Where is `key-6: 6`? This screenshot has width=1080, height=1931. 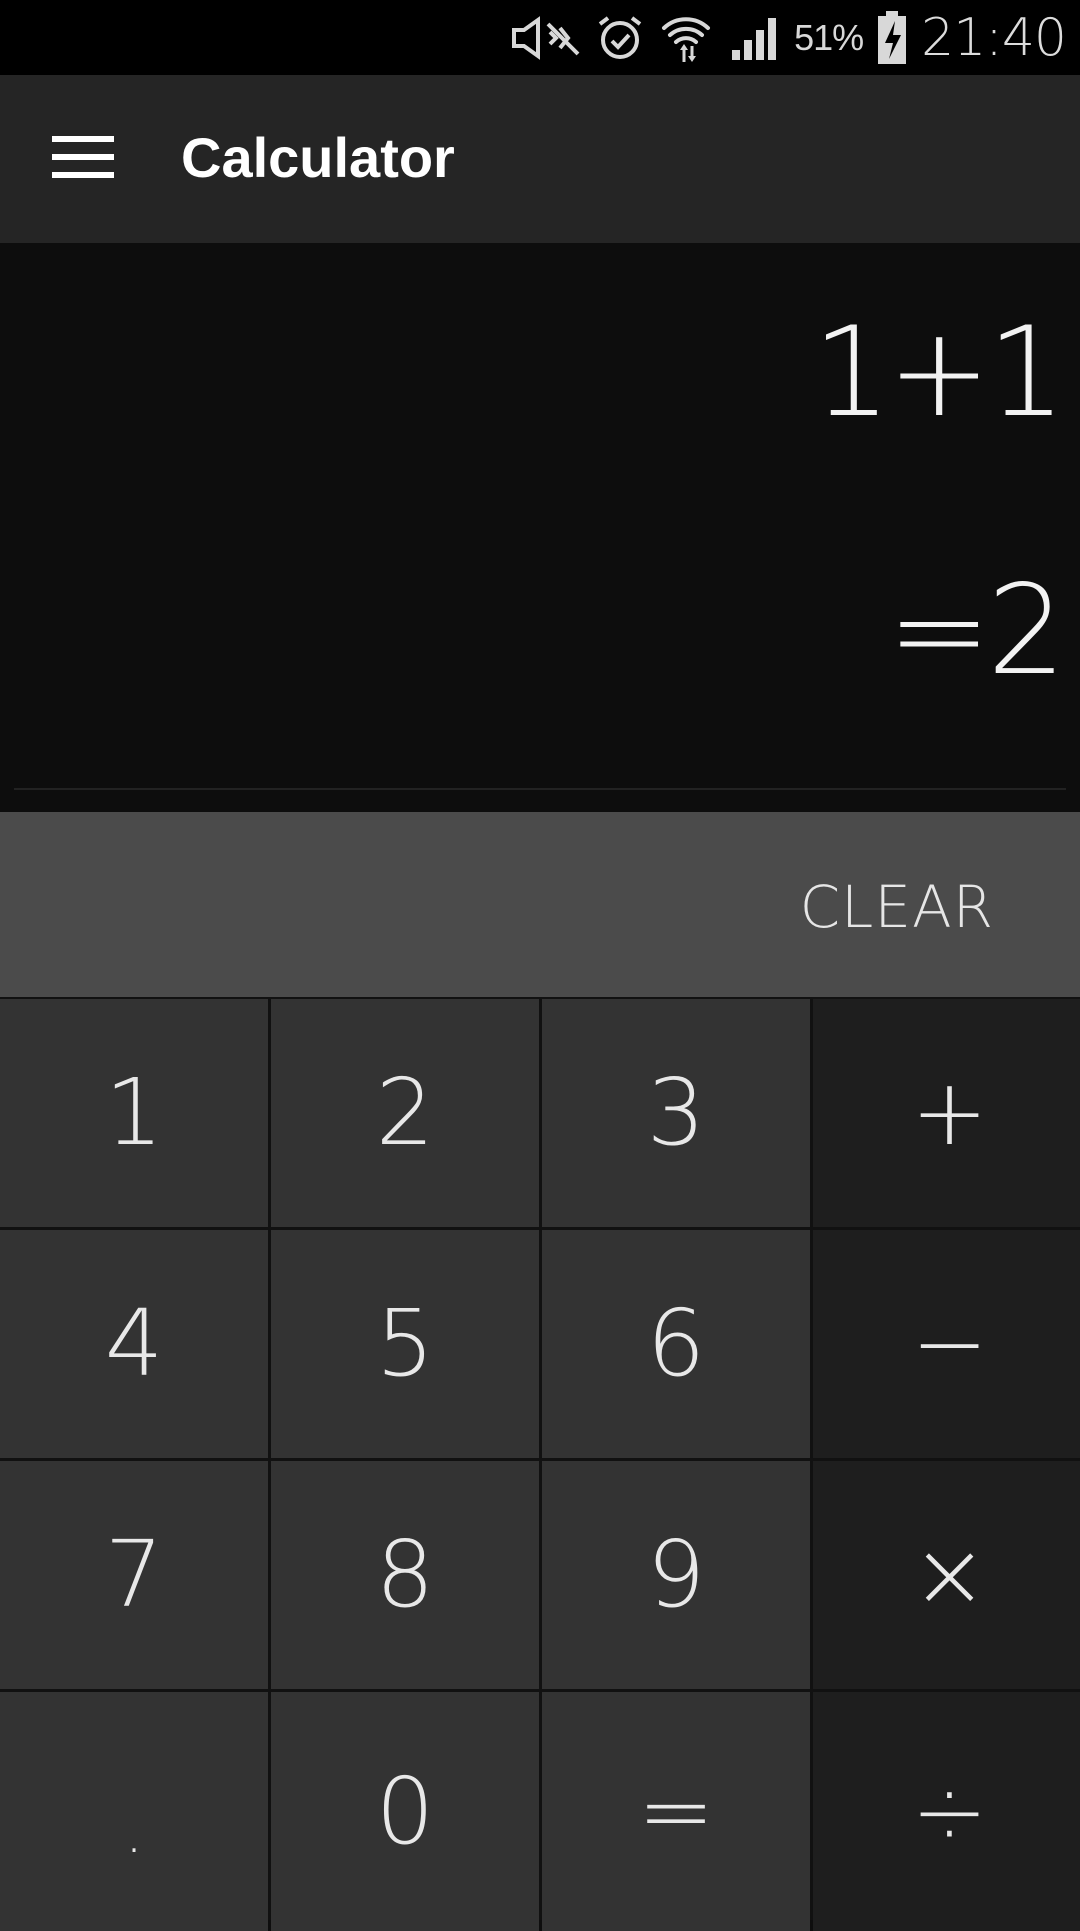
key-6: 6 is located at coordinates (676, 1344).